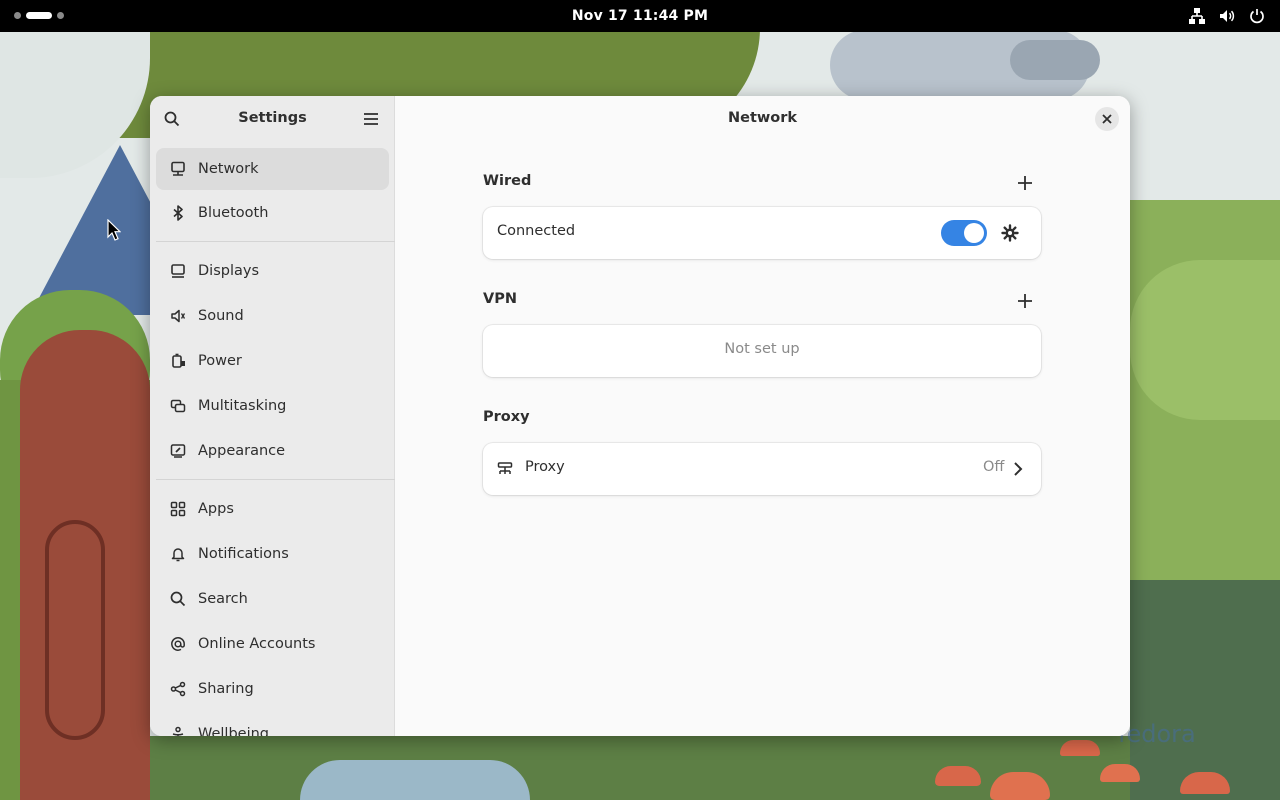  Describe the element at coordinates (178, 168) in the screenshot. I see `network-icon` at that location.